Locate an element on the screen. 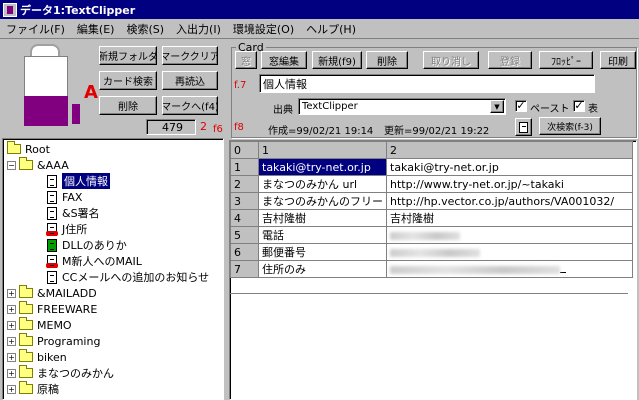 The width and height of the screenshot is (639, 400). tree-item-label: Programing is located at coordinates (69, 341).